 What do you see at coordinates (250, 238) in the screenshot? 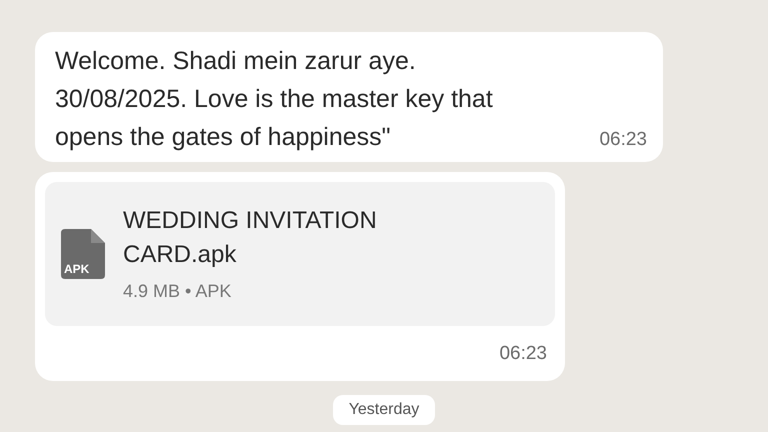
I see `file-name: WEDDING INVITATION CARD.apk` at bounding box center [250, 238].